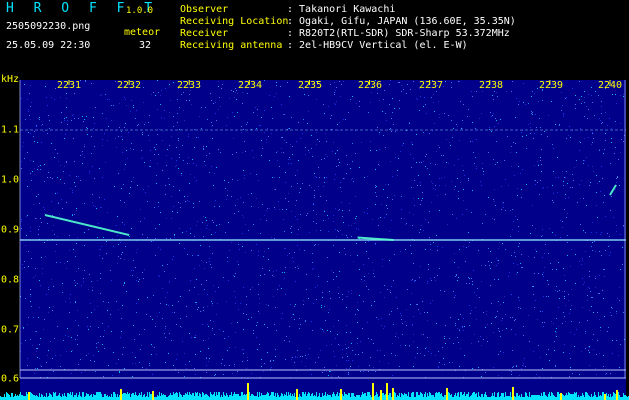  I want to click on y-tick-label: 0.6, so click(10, 379).